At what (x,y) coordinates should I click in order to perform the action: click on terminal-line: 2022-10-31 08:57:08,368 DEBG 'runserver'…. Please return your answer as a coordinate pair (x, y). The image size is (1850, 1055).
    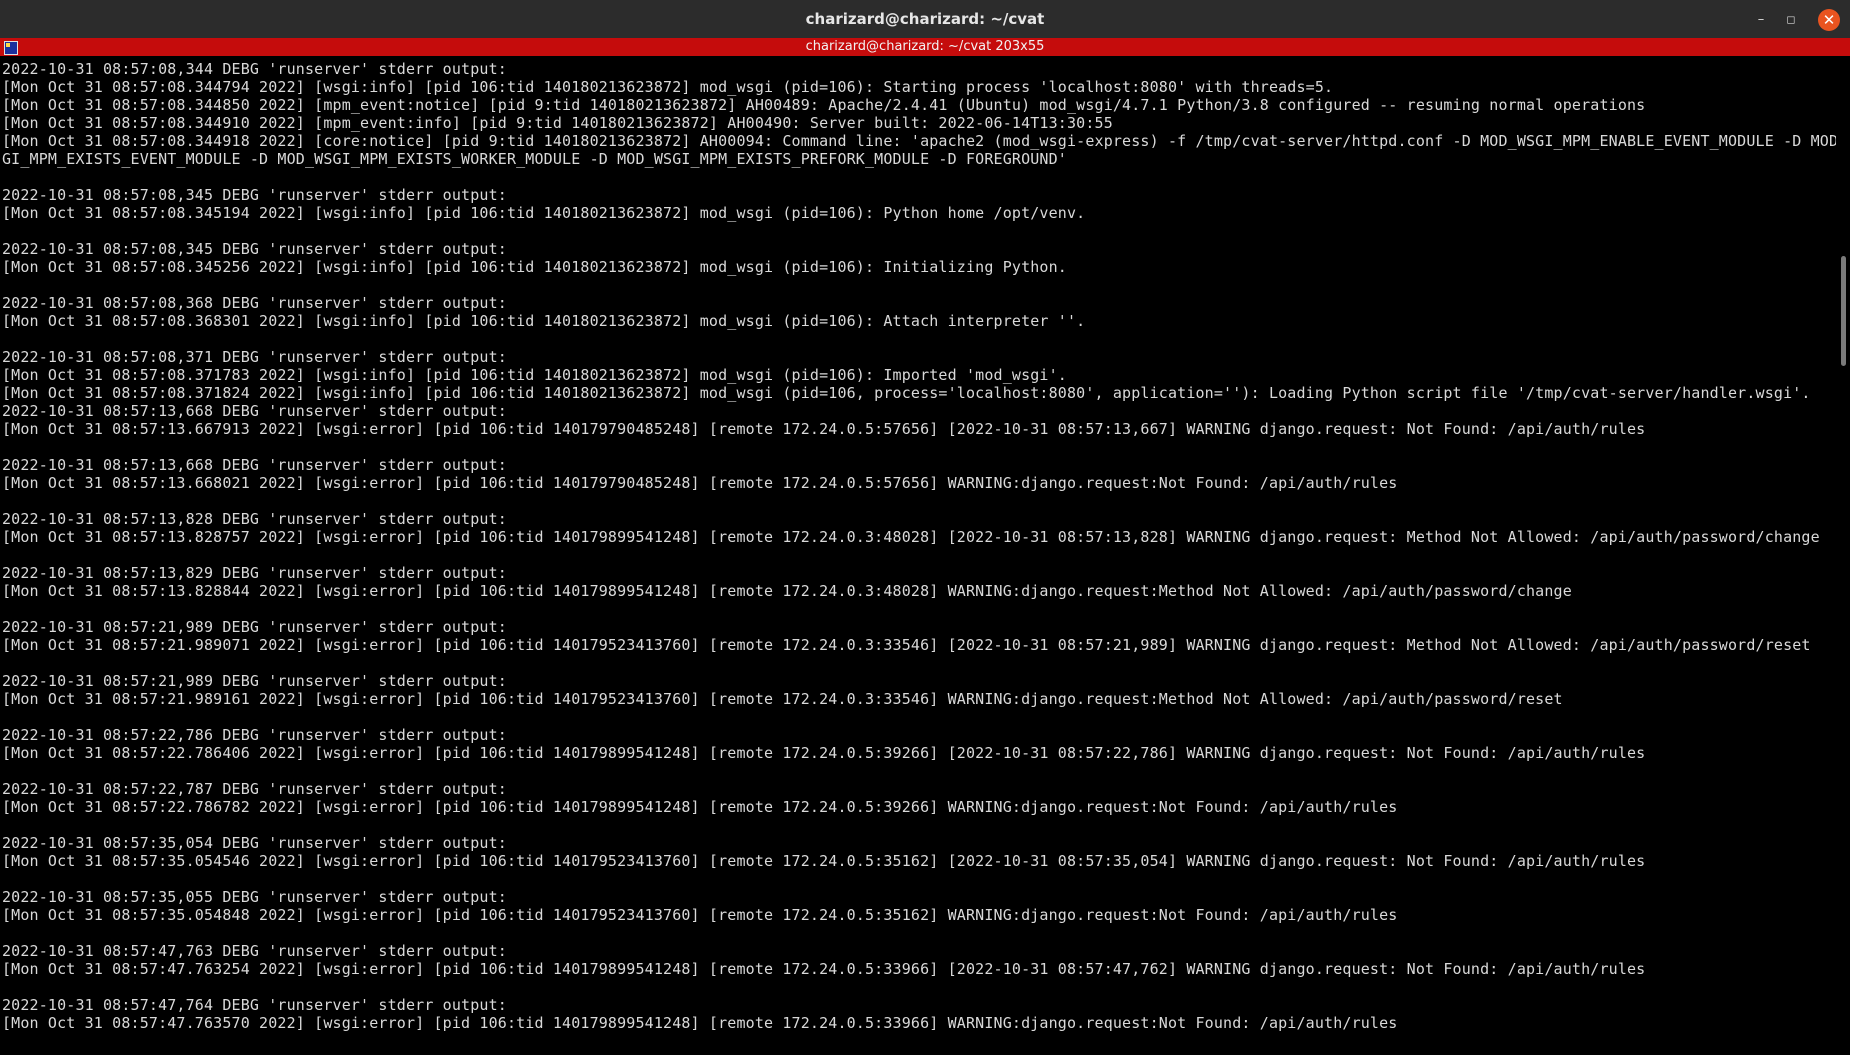
    Looking at the image, I should click on (254, 303).